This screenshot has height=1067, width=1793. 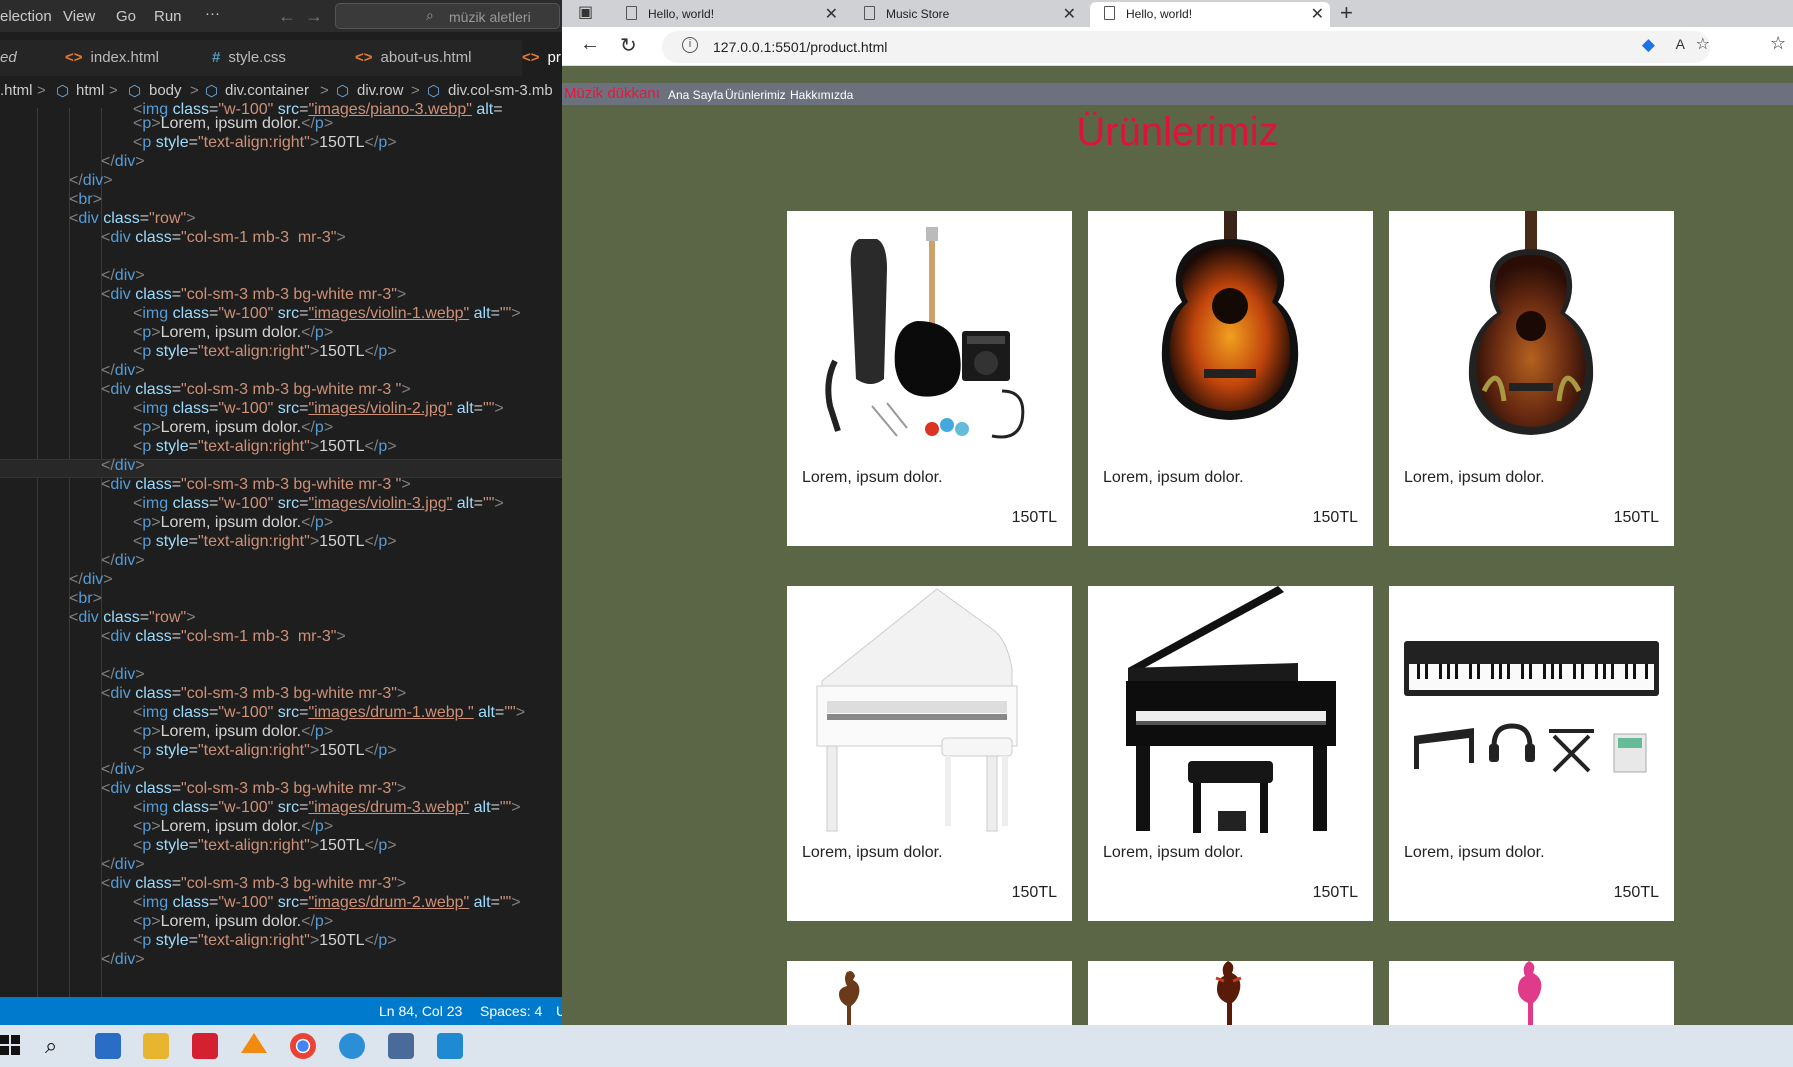 What do you see at coordinates (26, 16) in the screenshot?
I see `menu-selection: election` at bounding box center [26, 16].